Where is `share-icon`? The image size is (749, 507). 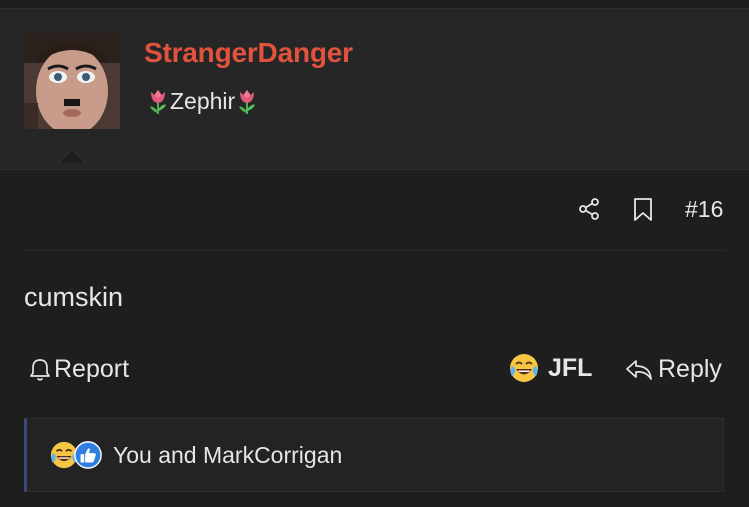 share-icon is located at coordinates (589, 209).